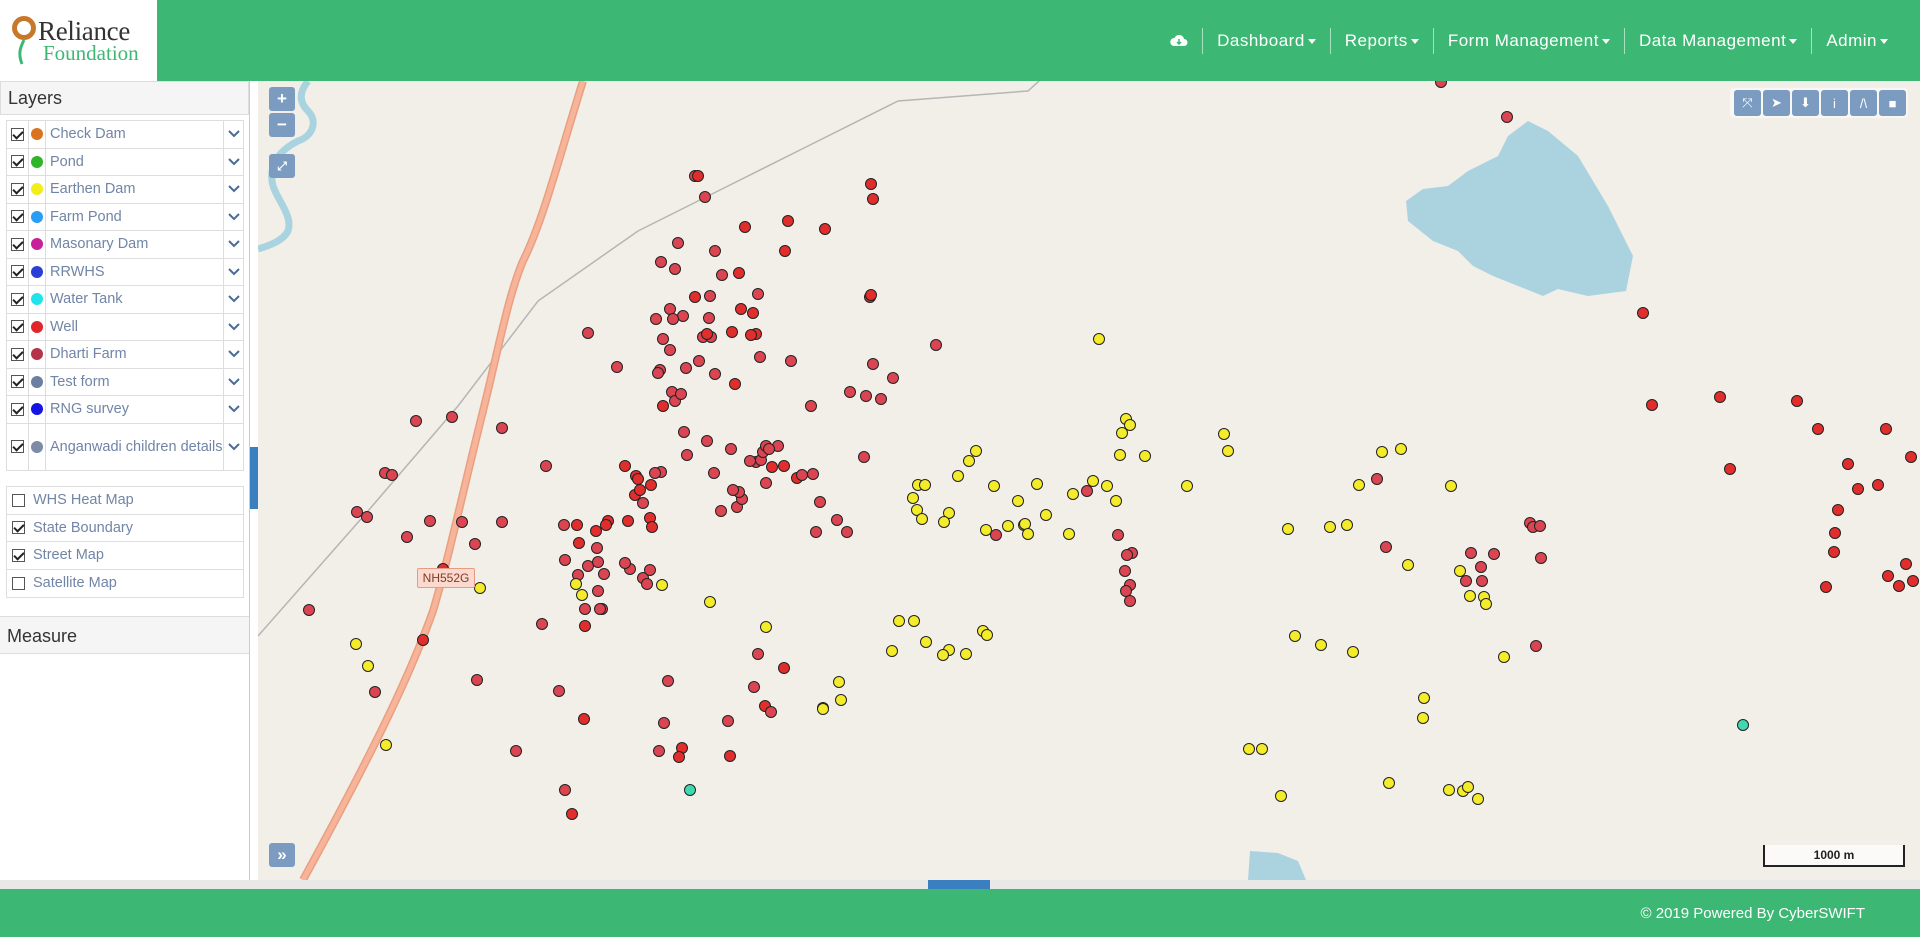  Describe the element at coordinates (1776, 103) in the screenshot. I see `select-pointer-icon: ➤` at that location.